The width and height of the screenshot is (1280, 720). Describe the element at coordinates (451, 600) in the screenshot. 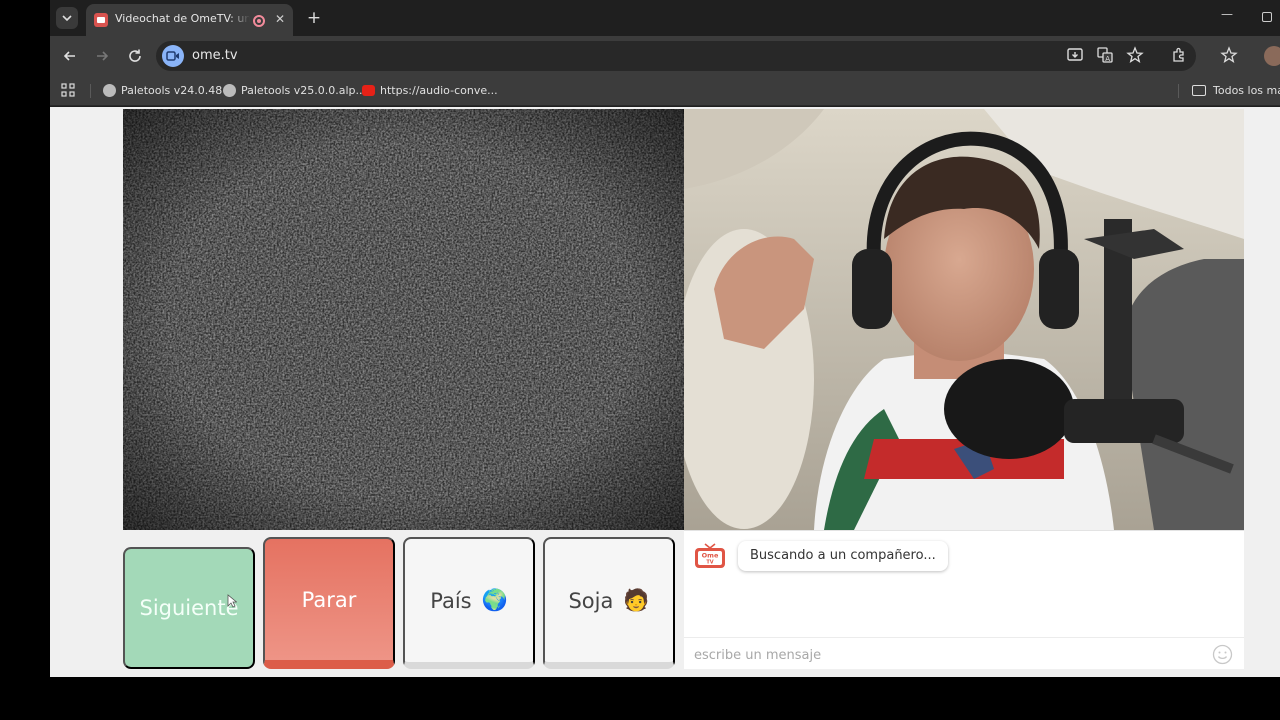

I see `country-label: País` at that location.